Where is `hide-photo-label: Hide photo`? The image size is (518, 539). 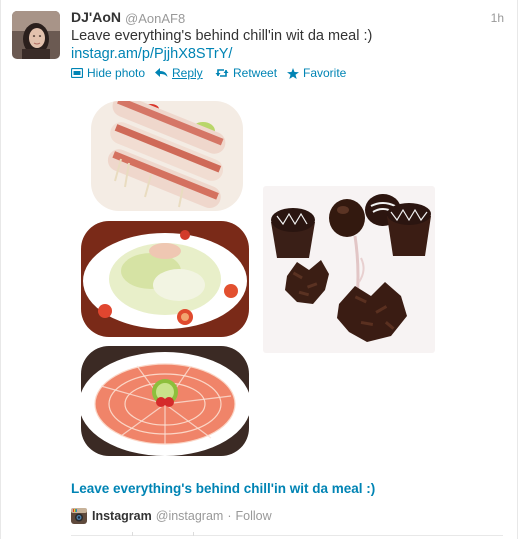
hide-photo-label: Hide photo is located at coordinates (116, 73).